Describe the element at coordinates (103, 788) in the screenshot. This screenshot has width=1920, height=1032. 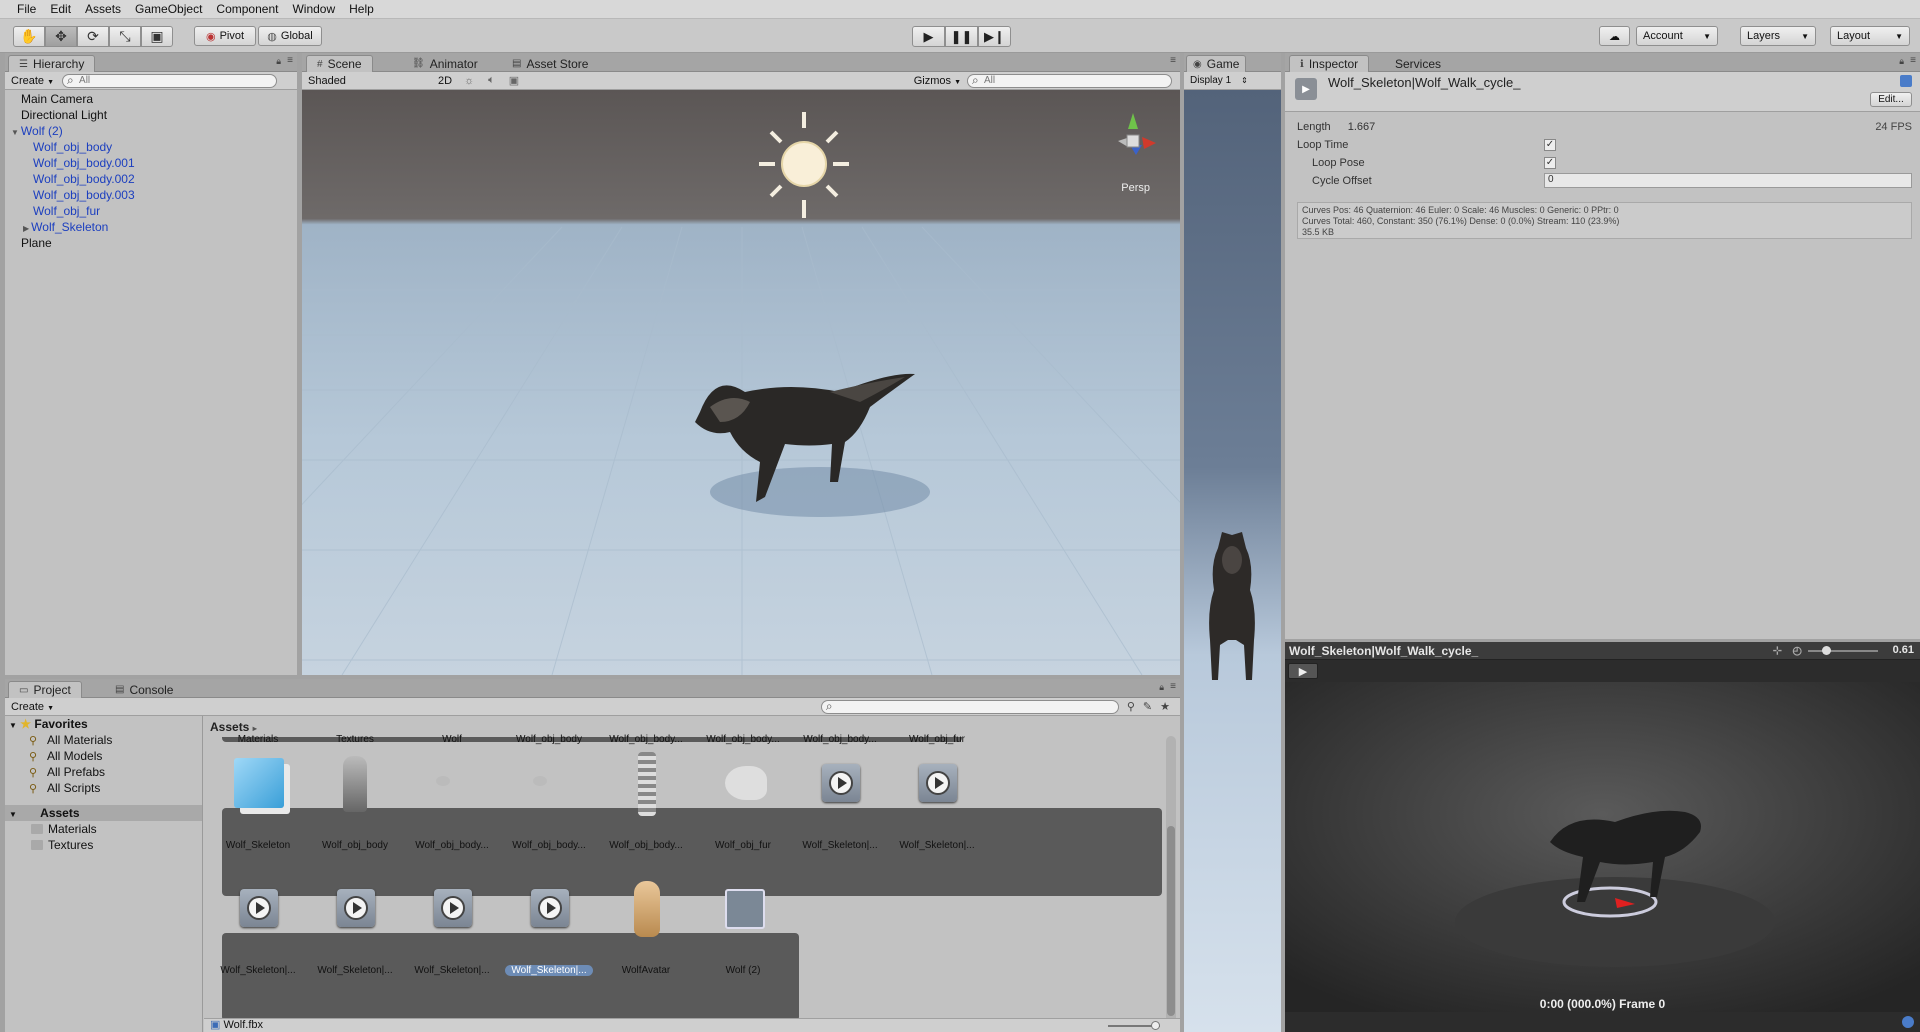
I see `favorite-item: ⚲ All Scripts` at that location.